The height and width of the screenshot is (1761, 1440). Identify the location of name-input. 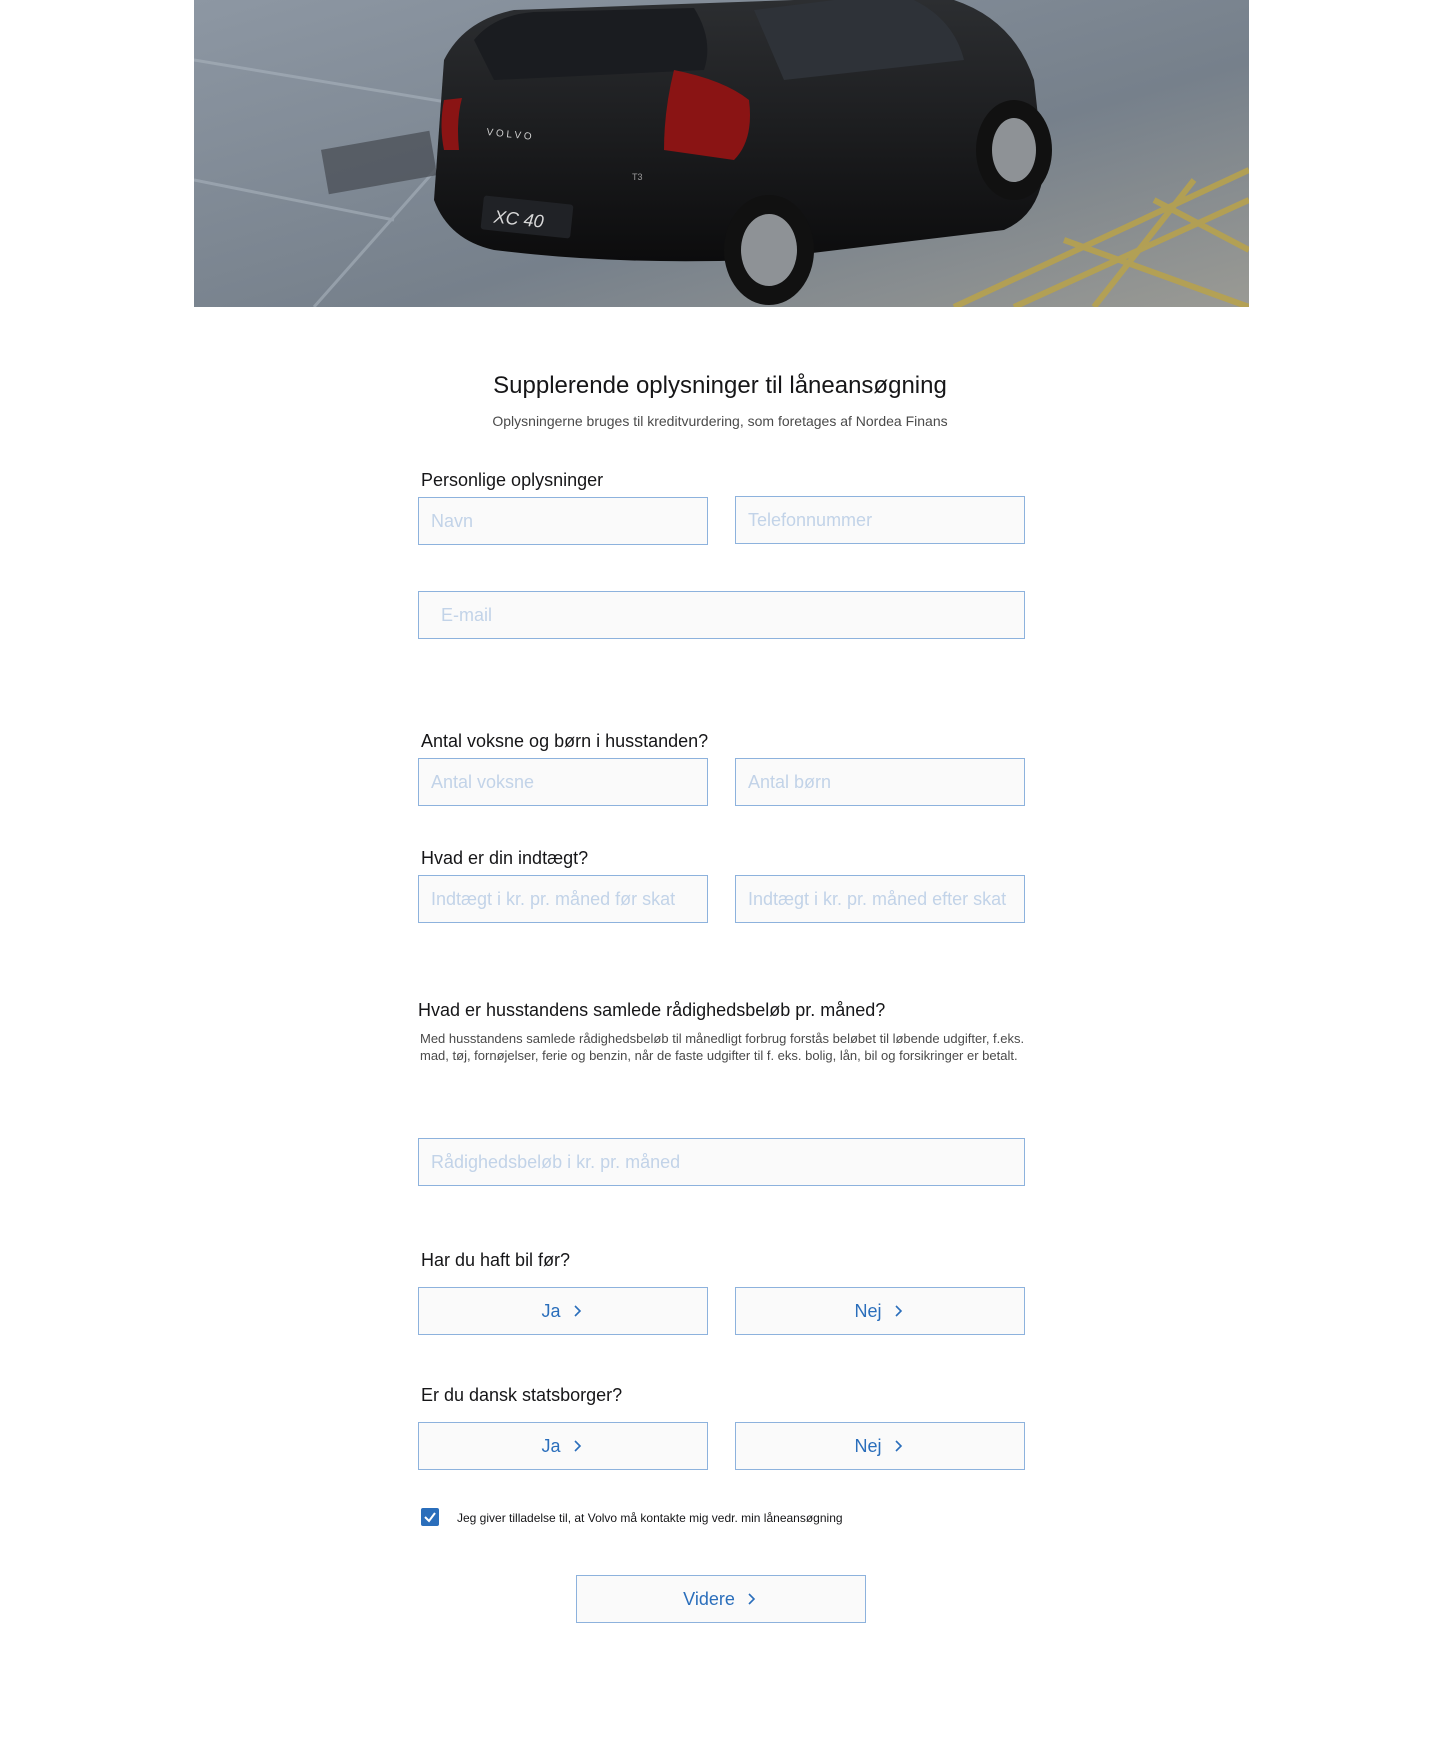
(563, 521).